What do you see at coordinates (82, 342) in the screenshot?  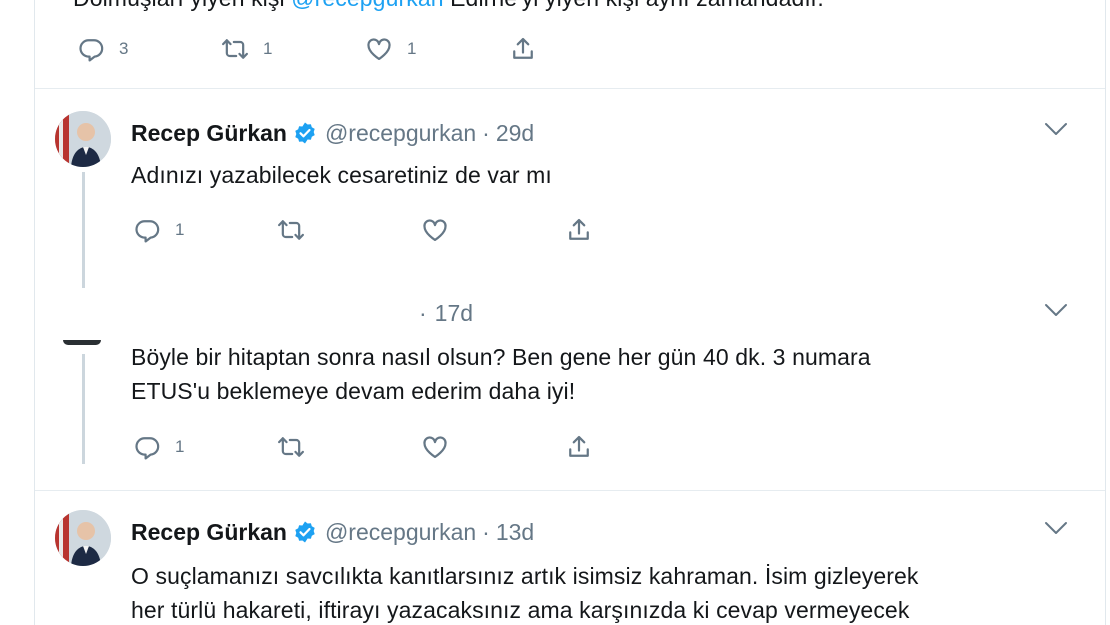 I see `hidden-avatar` at bounding box center [82, 342].